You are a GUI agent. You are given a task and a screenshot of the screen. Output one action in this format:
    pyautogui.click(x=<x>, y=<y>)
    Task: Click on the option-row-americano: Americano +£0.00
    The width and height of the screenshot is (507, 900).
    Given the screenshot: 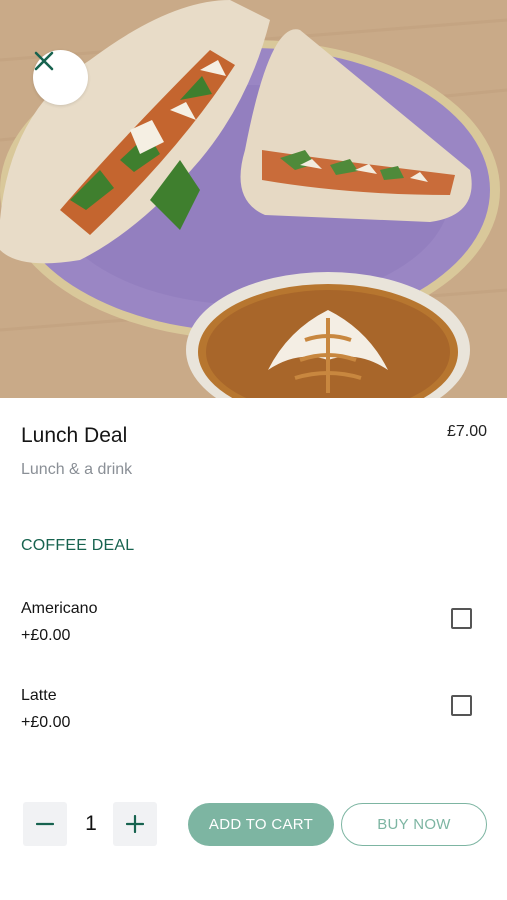 What is the action you would take?
    pyautogui.click(x=253, y=630)
    